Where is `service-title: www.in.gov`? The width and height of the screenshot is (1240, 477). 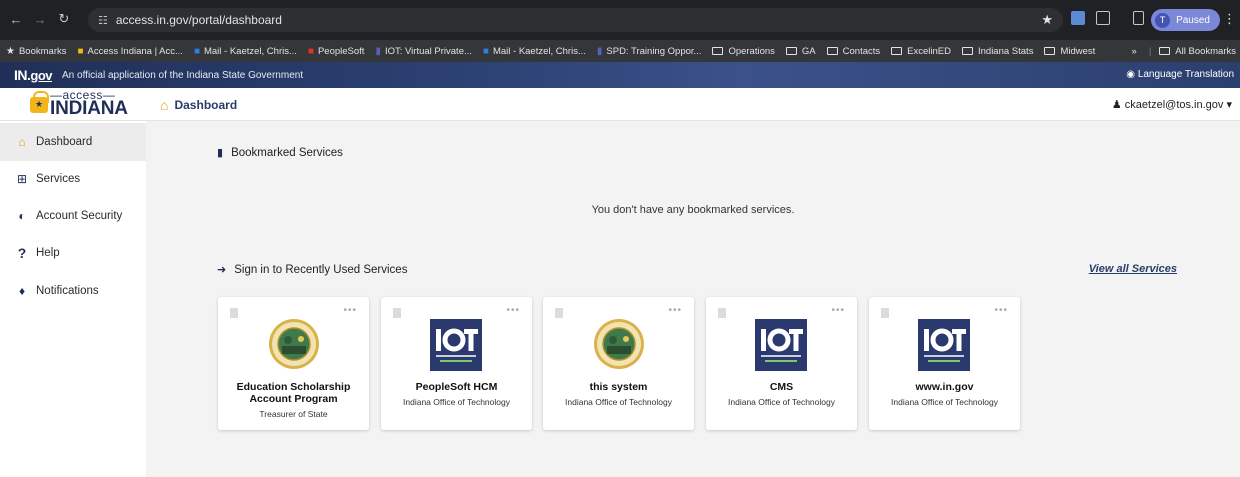
service-title: www.in.gov is located at coordinates (944, 387).